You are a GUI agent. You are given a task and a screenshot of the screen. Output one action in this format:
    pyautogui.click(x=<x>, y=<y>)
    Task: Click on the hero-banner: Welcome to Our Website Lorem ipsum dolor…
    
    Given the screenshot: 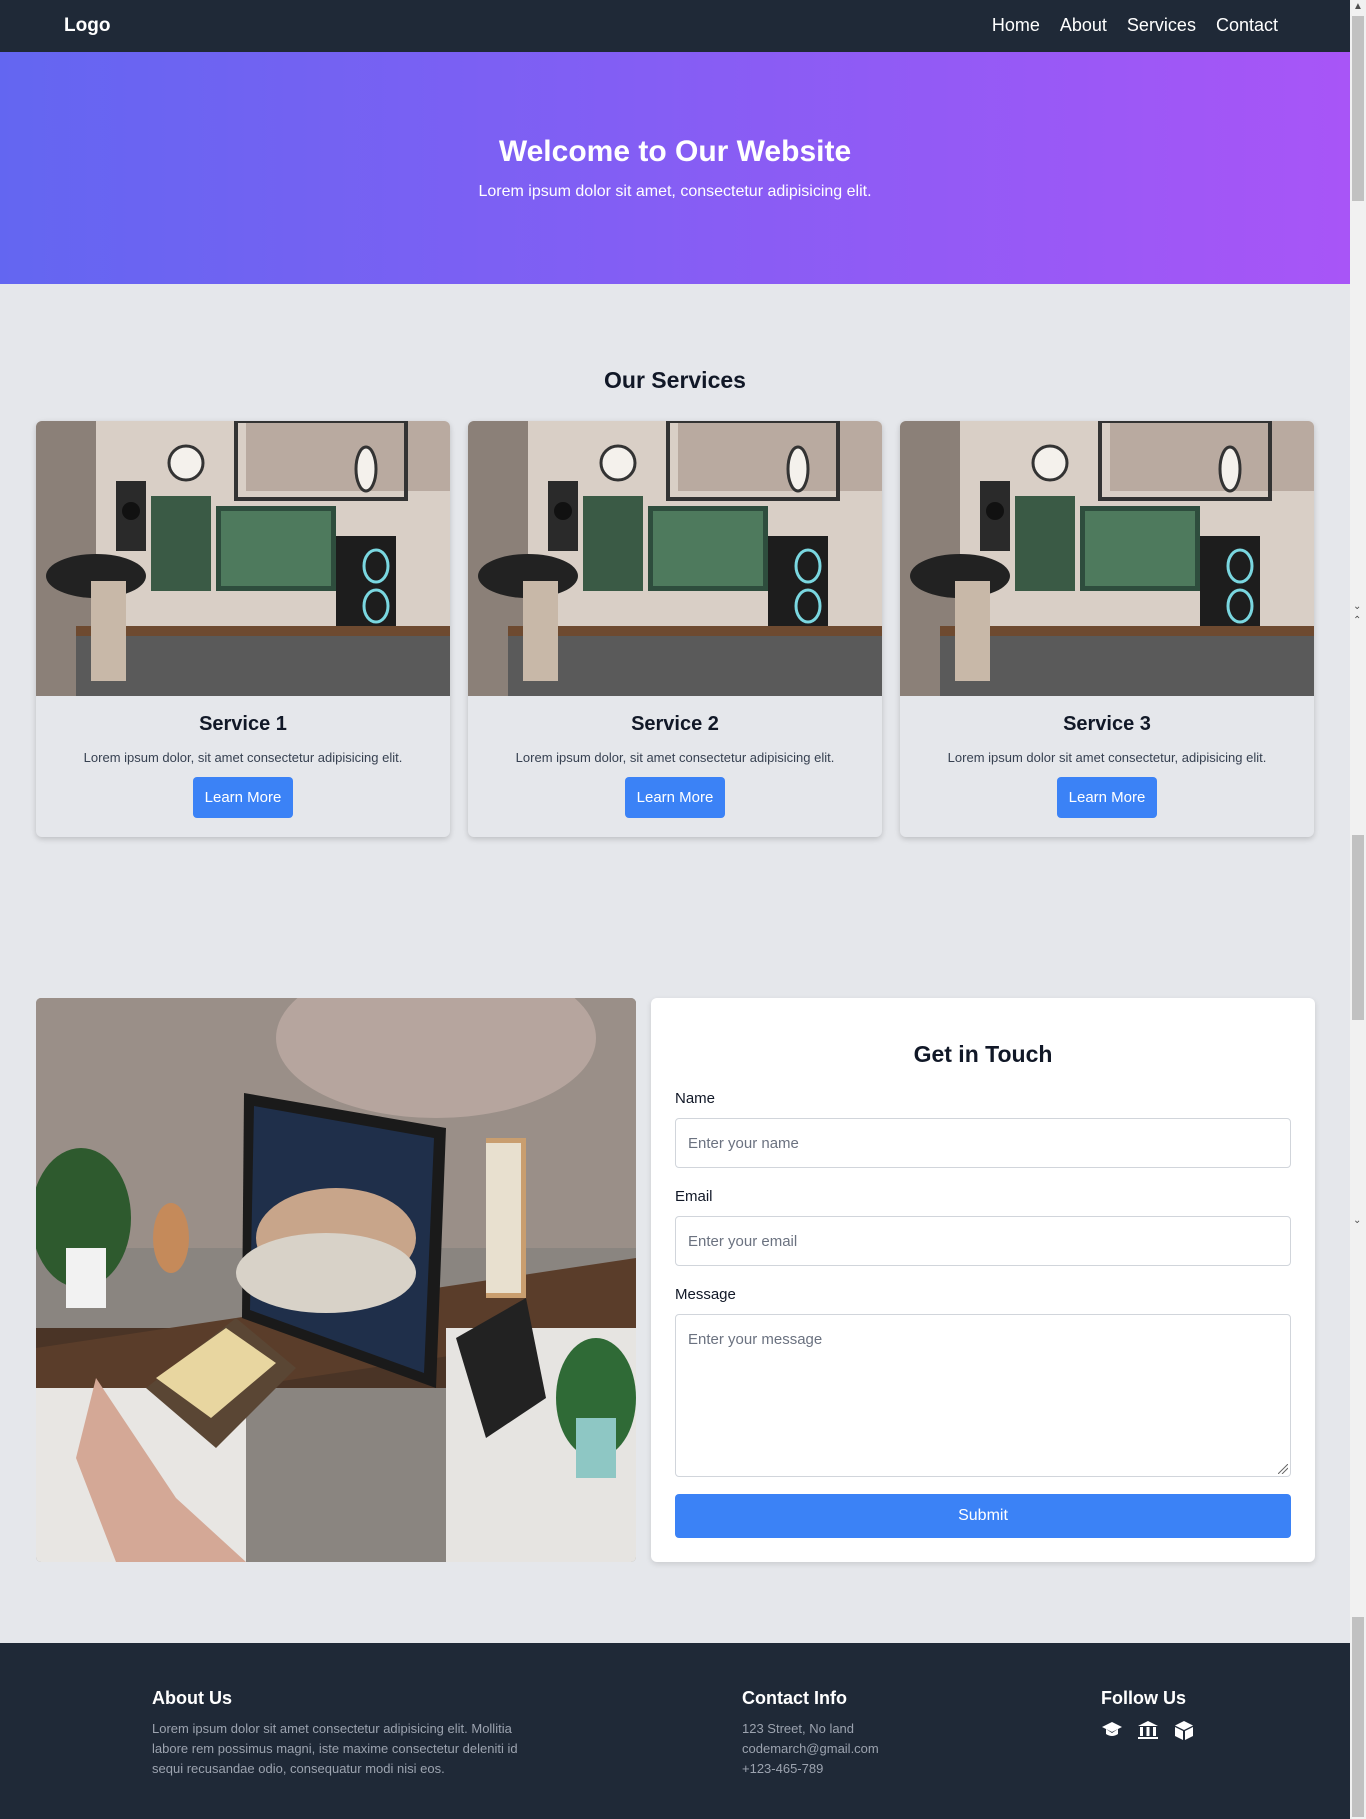 What is the action you would take?
    pyautogui.click(x=675, y=168)
    